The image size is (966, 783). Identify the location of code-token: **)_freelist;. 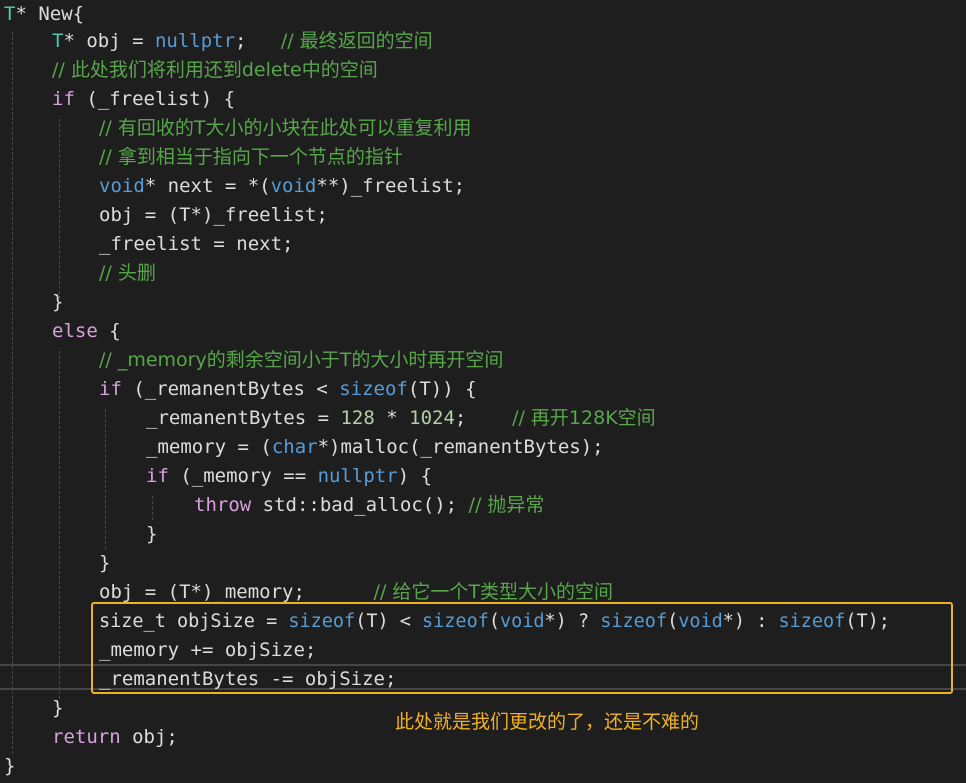
(391, 186).